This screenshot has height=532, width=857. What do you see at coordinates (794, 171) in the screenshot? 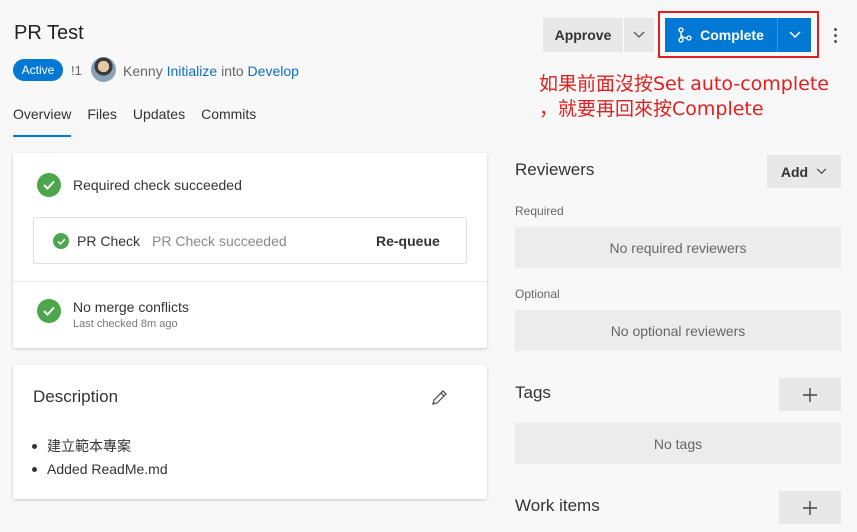
I see `add-reviewer-label: Add` at bounding box center [794, 171].